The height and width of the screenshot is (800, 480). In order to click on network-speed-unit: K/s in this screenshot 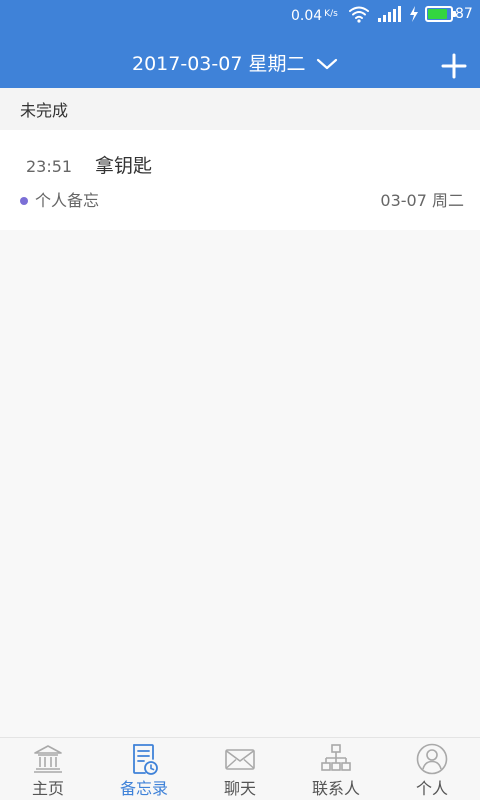, I will do `click(331, 14)`.